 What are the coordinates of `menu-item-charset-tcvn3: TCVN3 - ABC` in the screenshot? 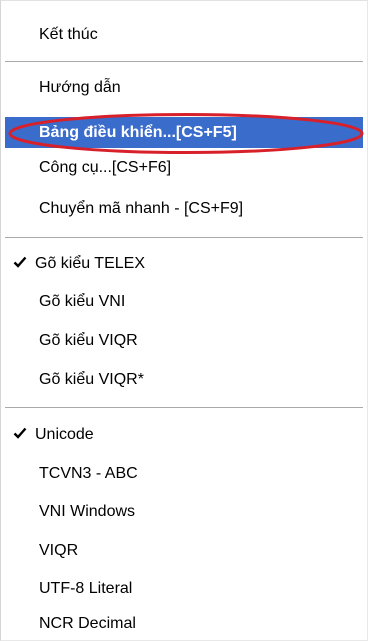 It's located at (184, 473).